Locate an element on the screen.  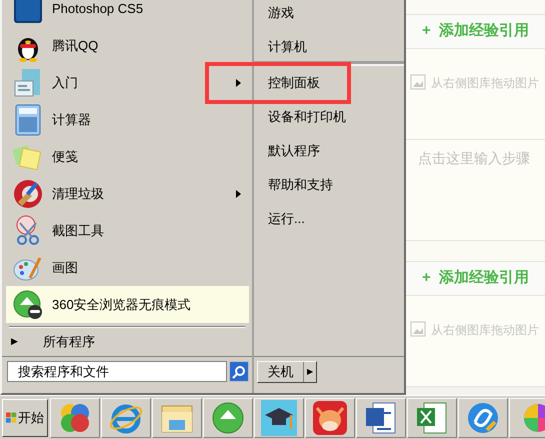
search-icon is located at coordinates (239, 371).